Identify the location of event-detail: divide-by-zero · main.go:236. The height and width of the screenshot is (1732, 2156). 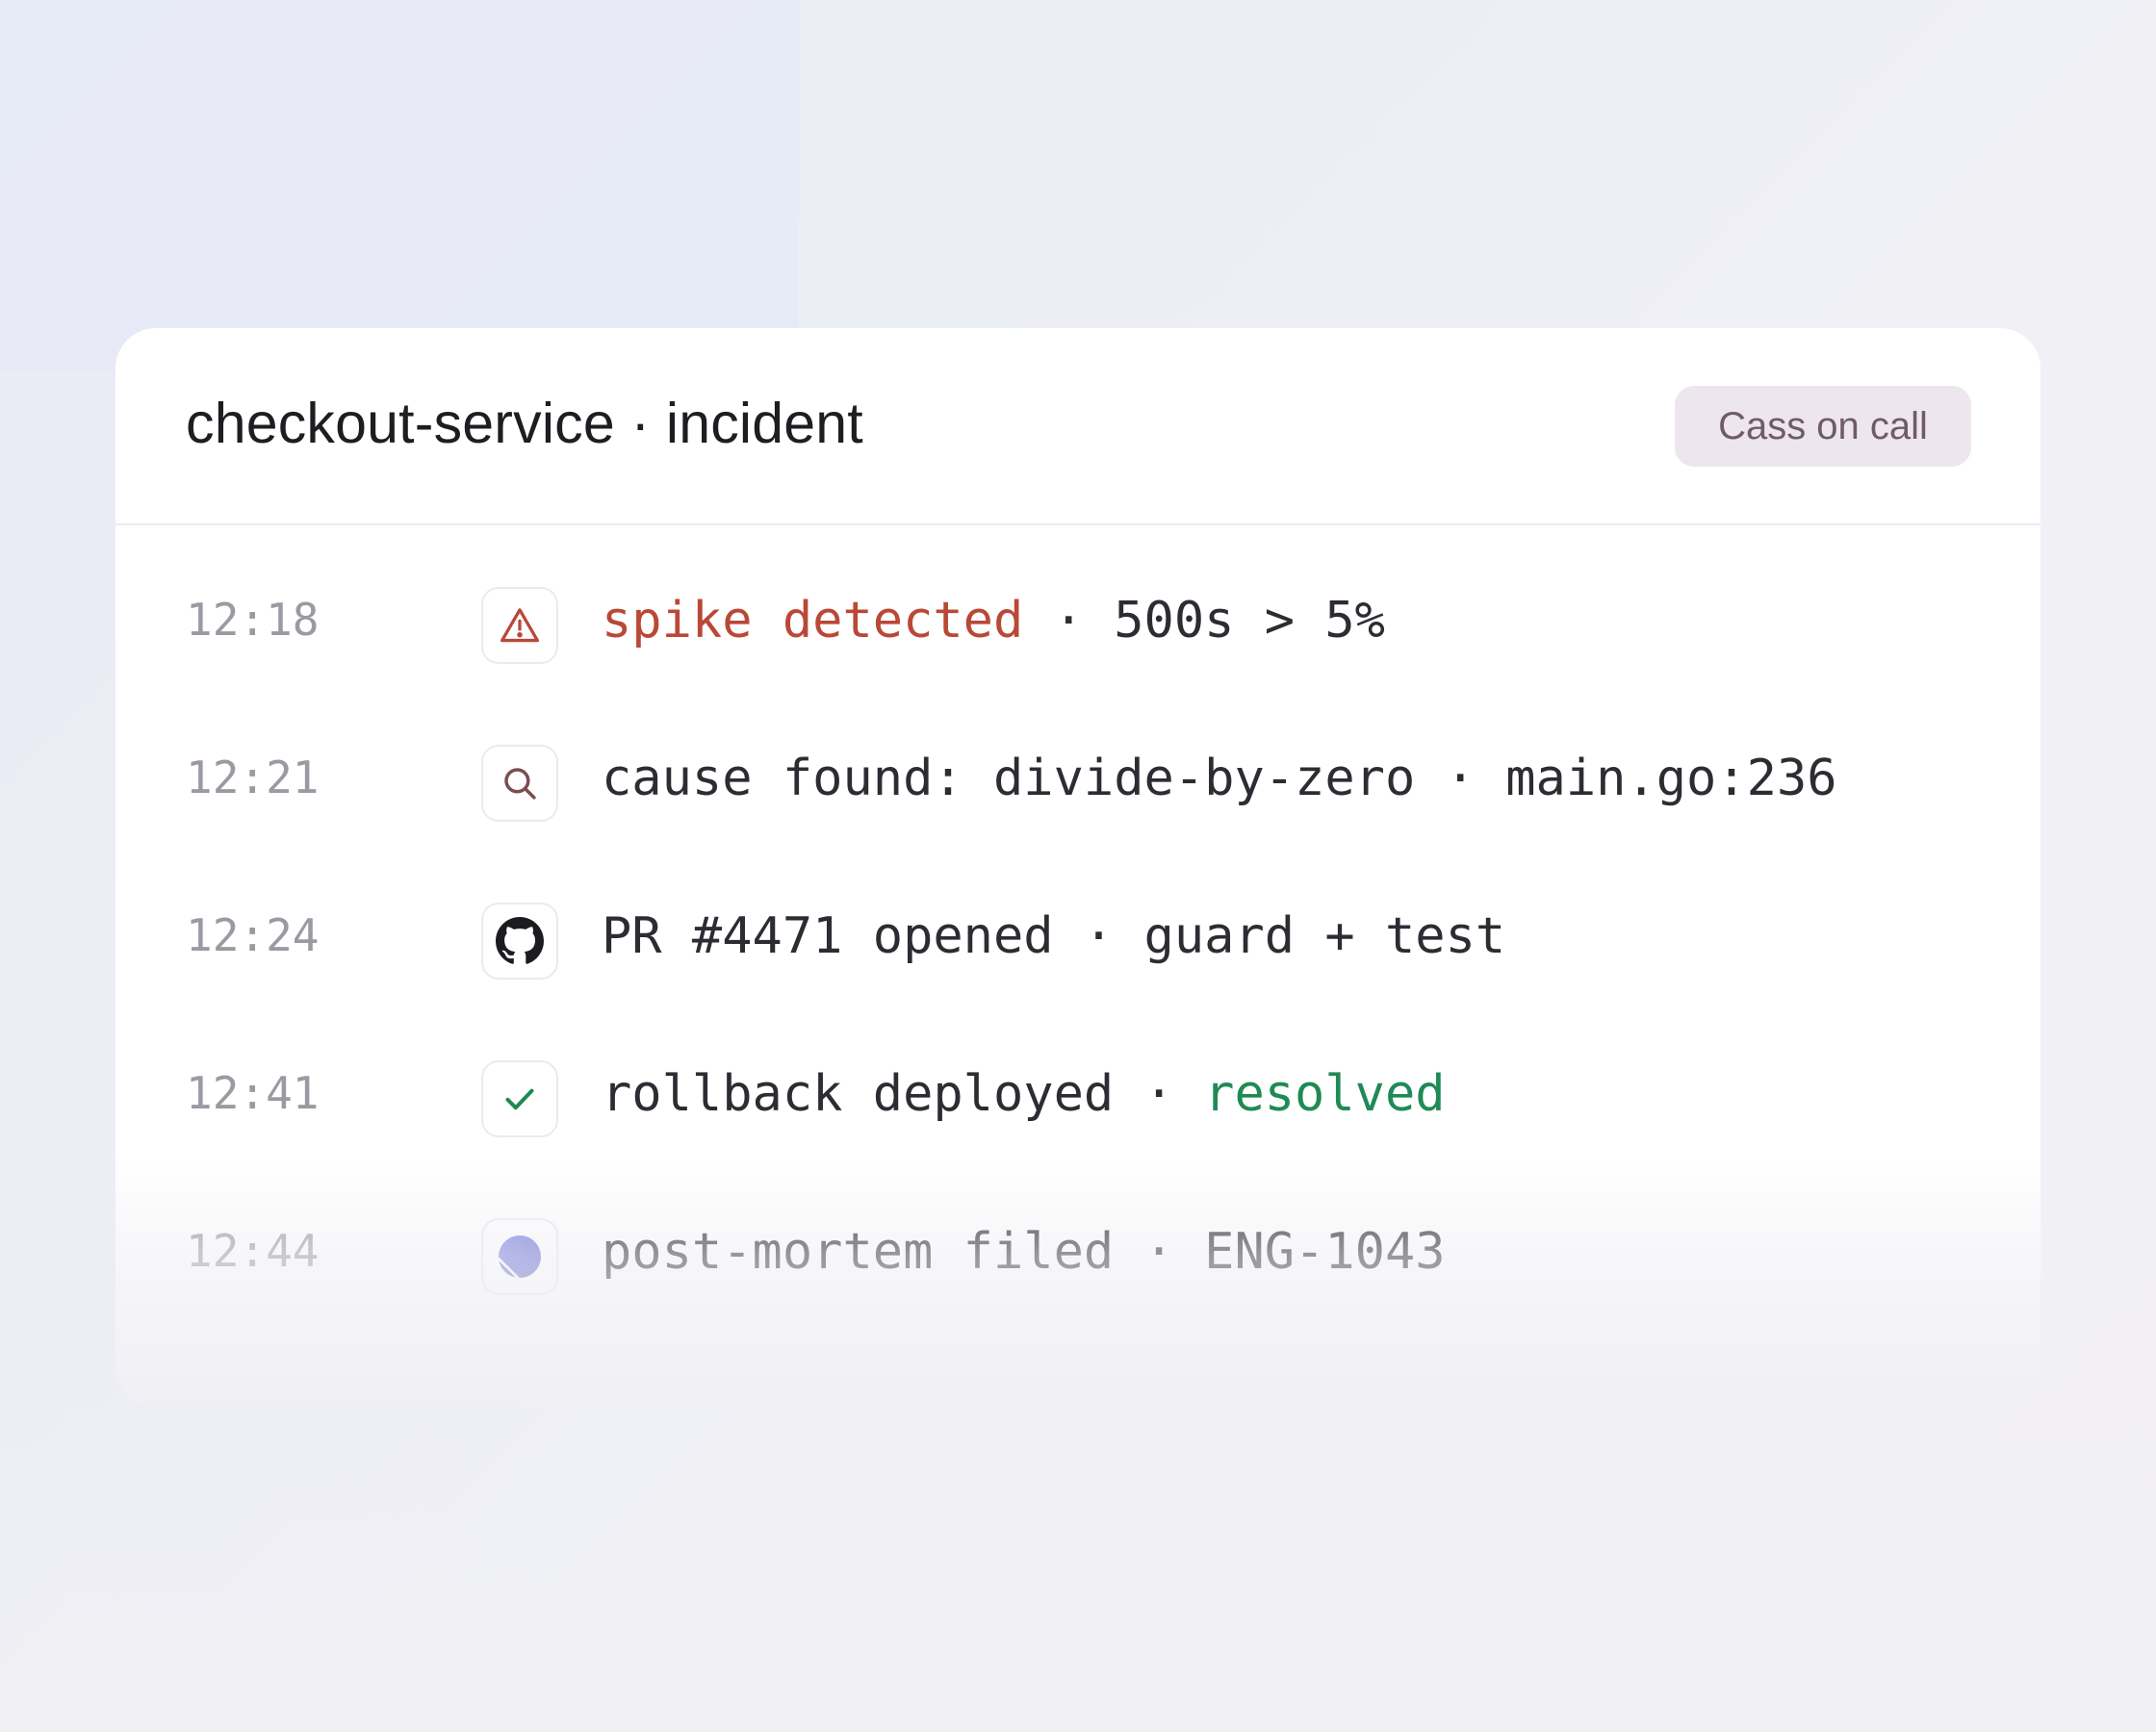
(1415, 778).